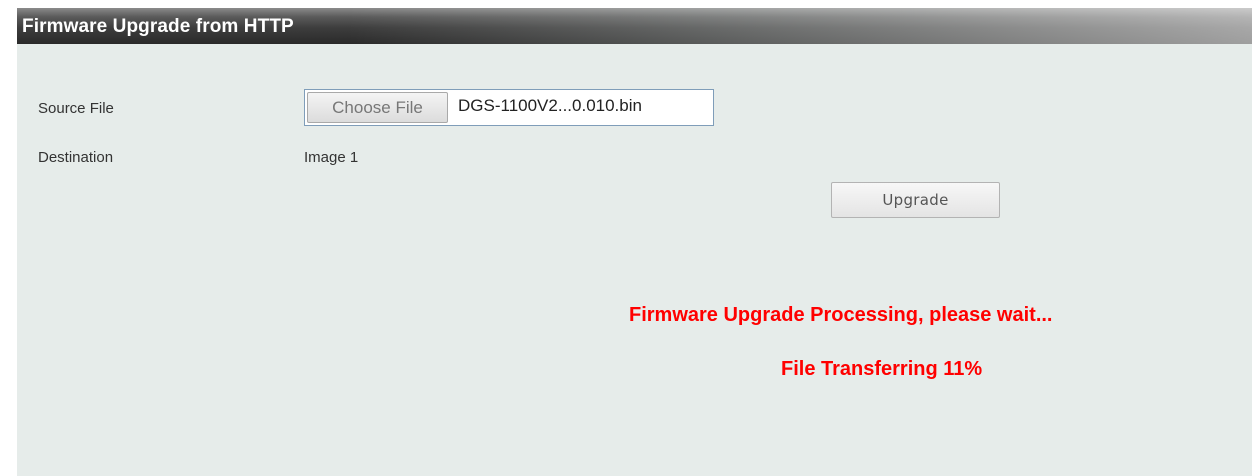  Describe the element at coordinates (331, 157) in the screenshot. I see `destination-value: Image 1` at that location.